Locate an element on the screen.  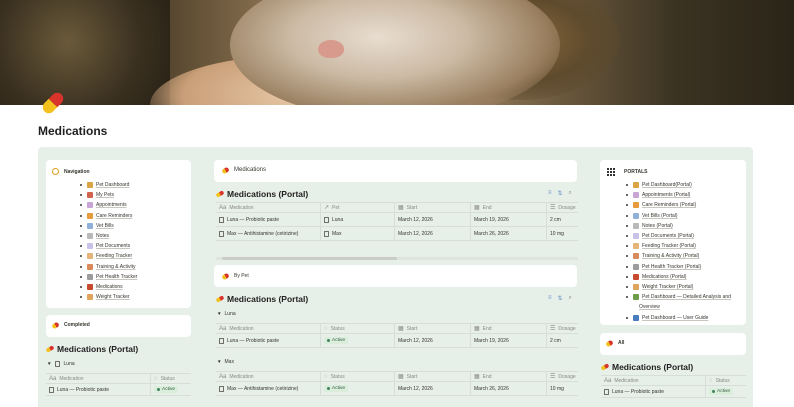
portal-link: Care Reminders (Portal) is located at coordinates (669, 205).